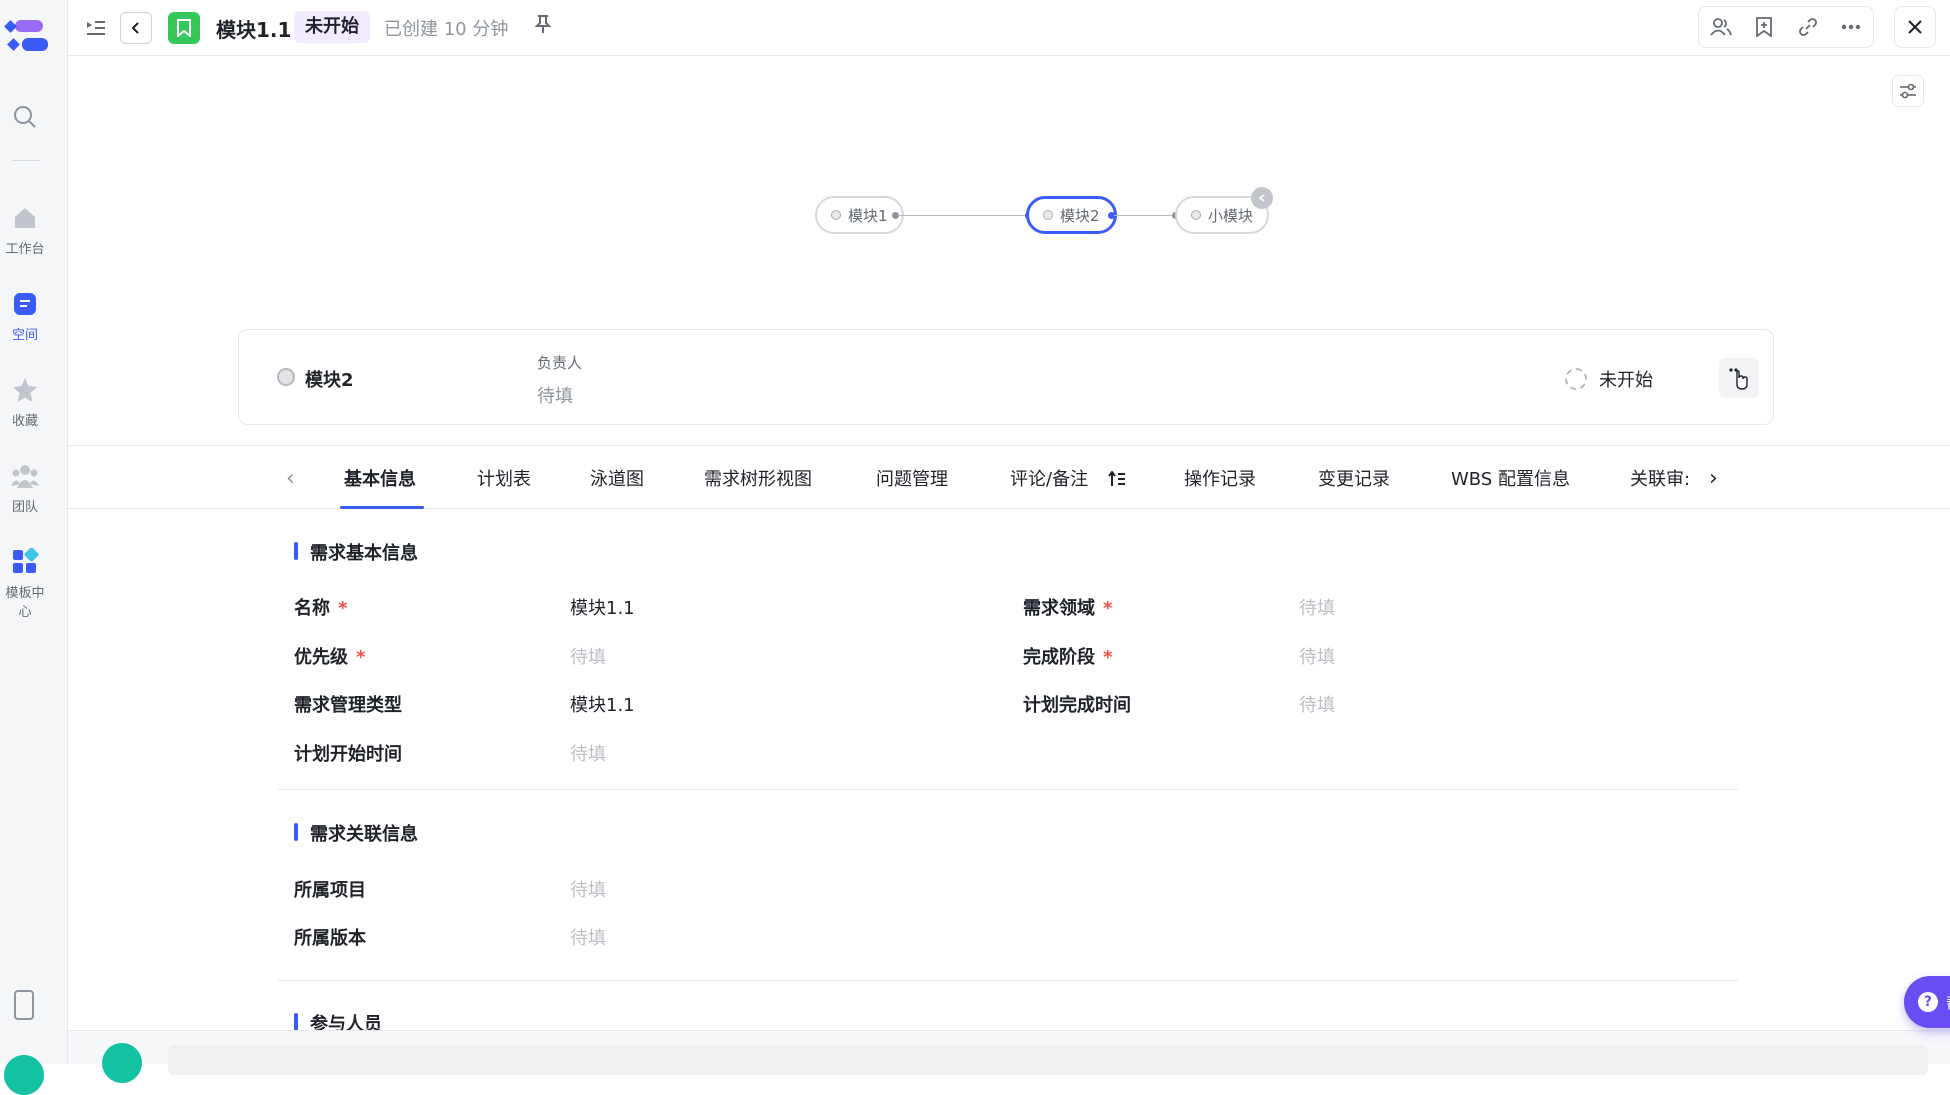  What do you see at coordinates (1510, 478) in the screenshot?
I see `tab-wbs-config: WBS 配置信息` at bounding box center [1510, 478].